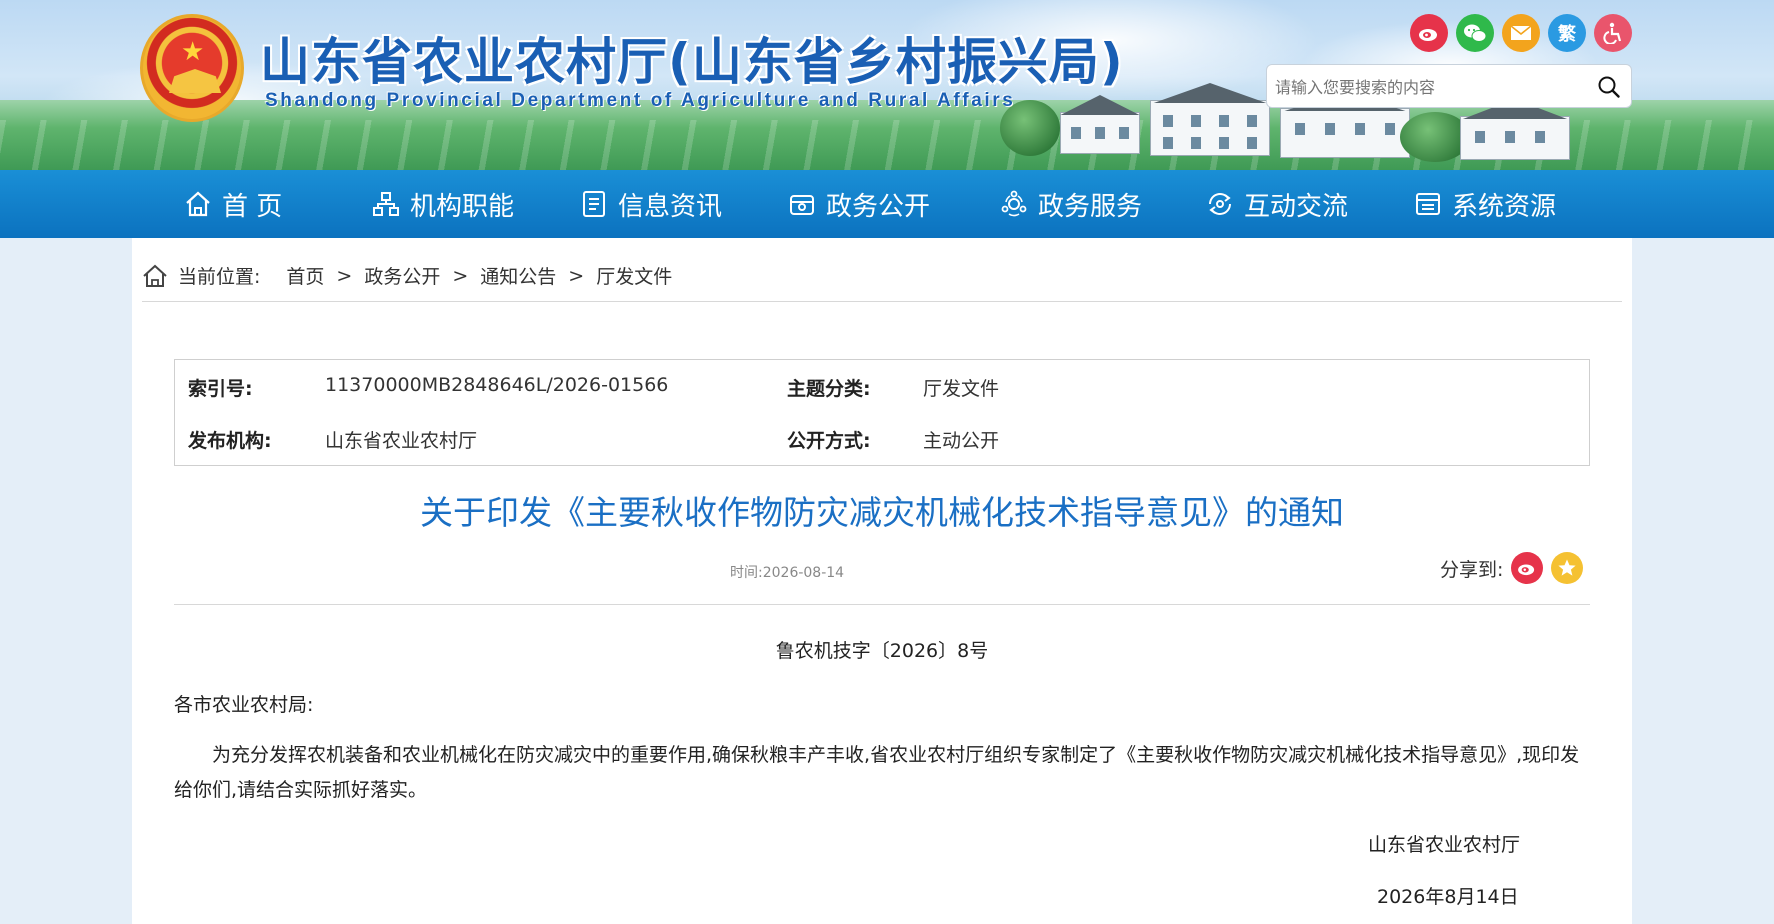  I want to click on meta-publisher-key: 发布机构:, so click(230, 441).